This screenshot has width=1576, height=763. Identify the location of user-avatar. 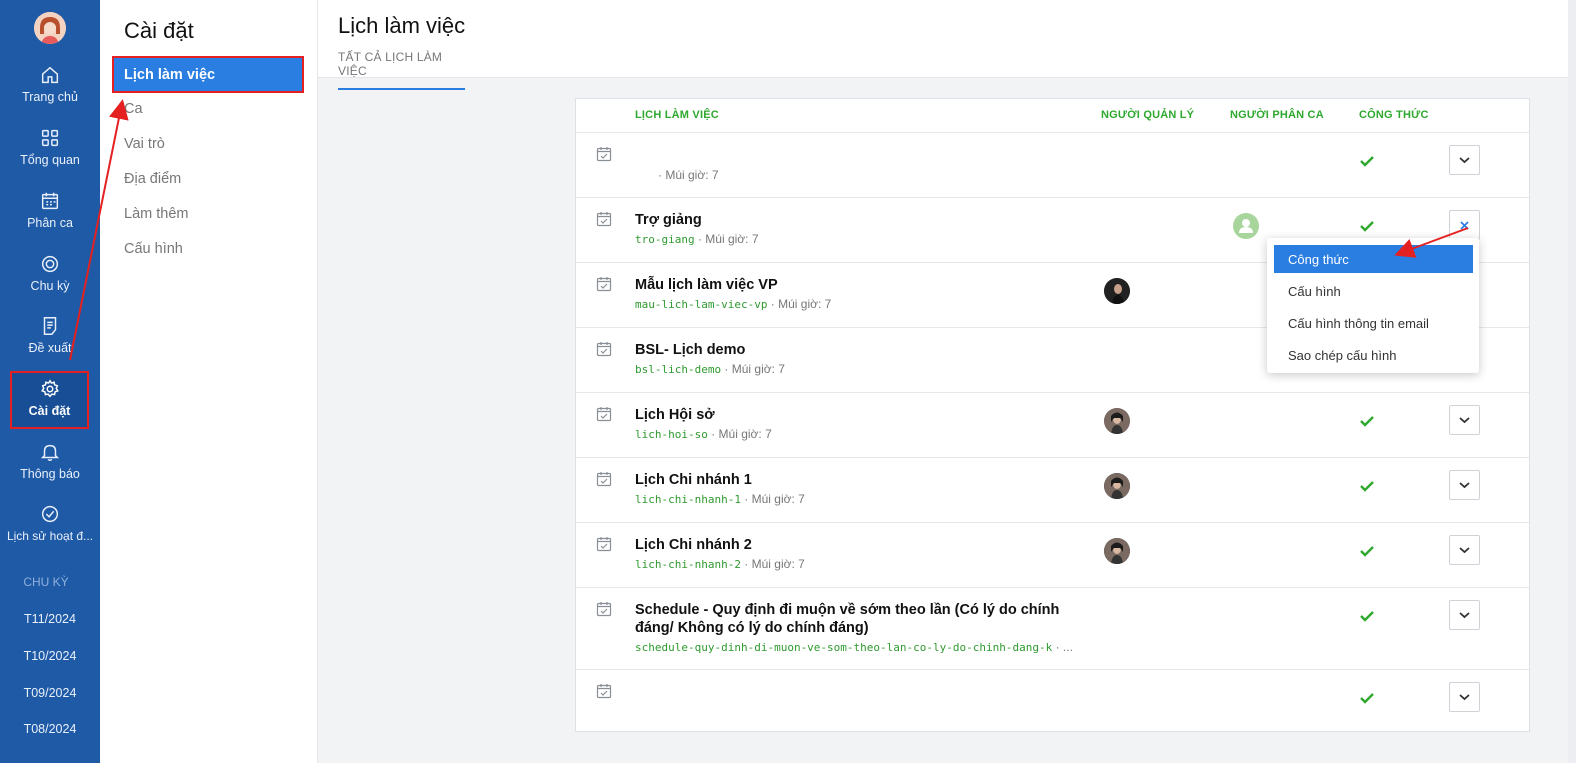
(50, 28).